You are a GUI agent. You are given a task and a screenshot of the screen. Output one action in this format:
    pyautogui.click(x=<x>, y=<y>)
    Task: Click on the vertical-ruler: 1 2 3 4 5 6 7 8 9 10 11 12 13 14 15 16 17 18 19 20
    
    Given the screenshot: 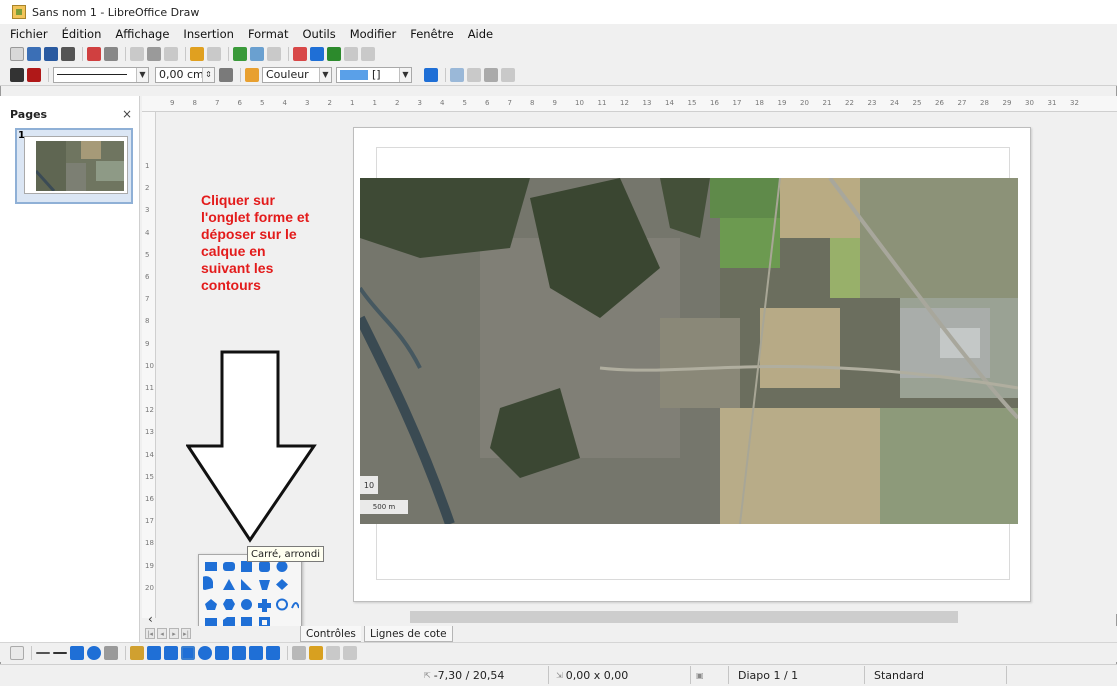 What is the action you would take?
    pyautogui.click(x=149, y=365)
    